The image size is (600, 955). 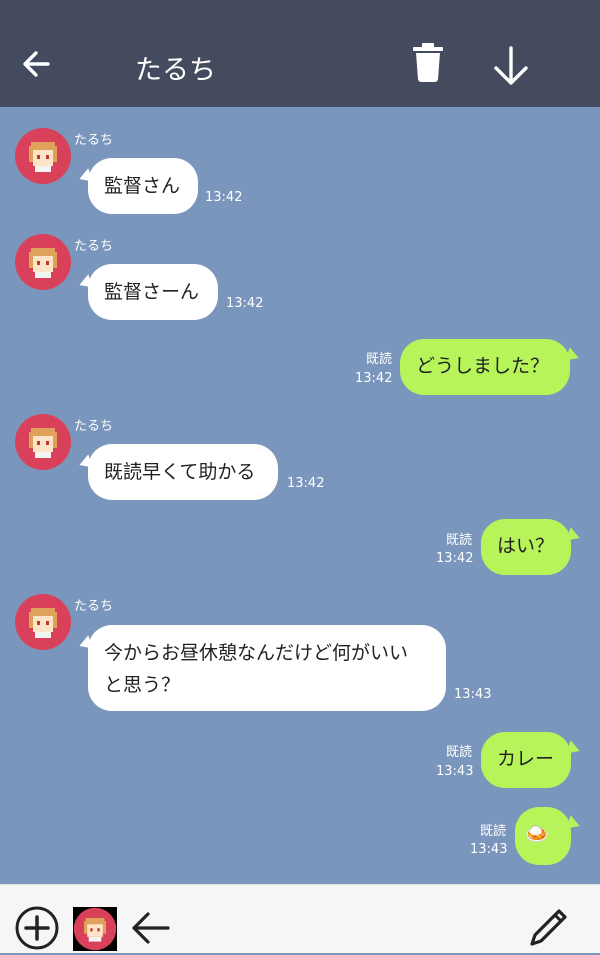 I want to click on message-text: 監督さーん, so click(x=152, y=292).